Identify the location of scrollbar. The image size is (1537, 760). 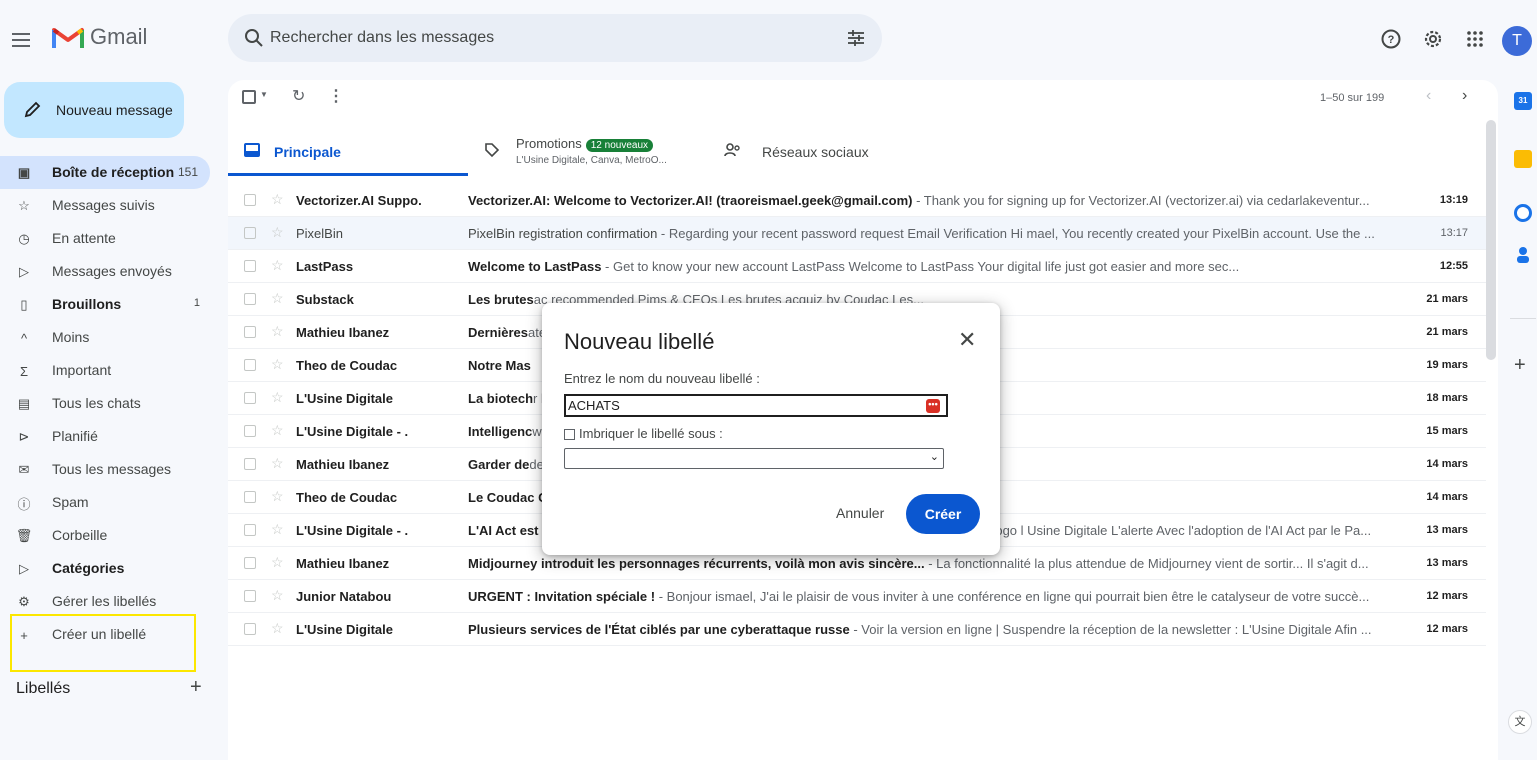
(1491, 240).